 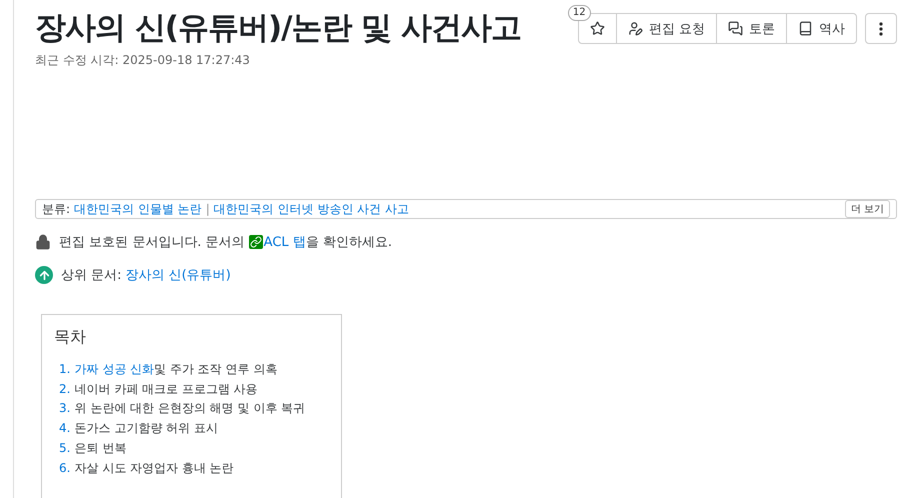 What do you see at coordinates (64, 468) in the screenshot?
I see `toc-number: 6.` at bounding box center [64, 468].